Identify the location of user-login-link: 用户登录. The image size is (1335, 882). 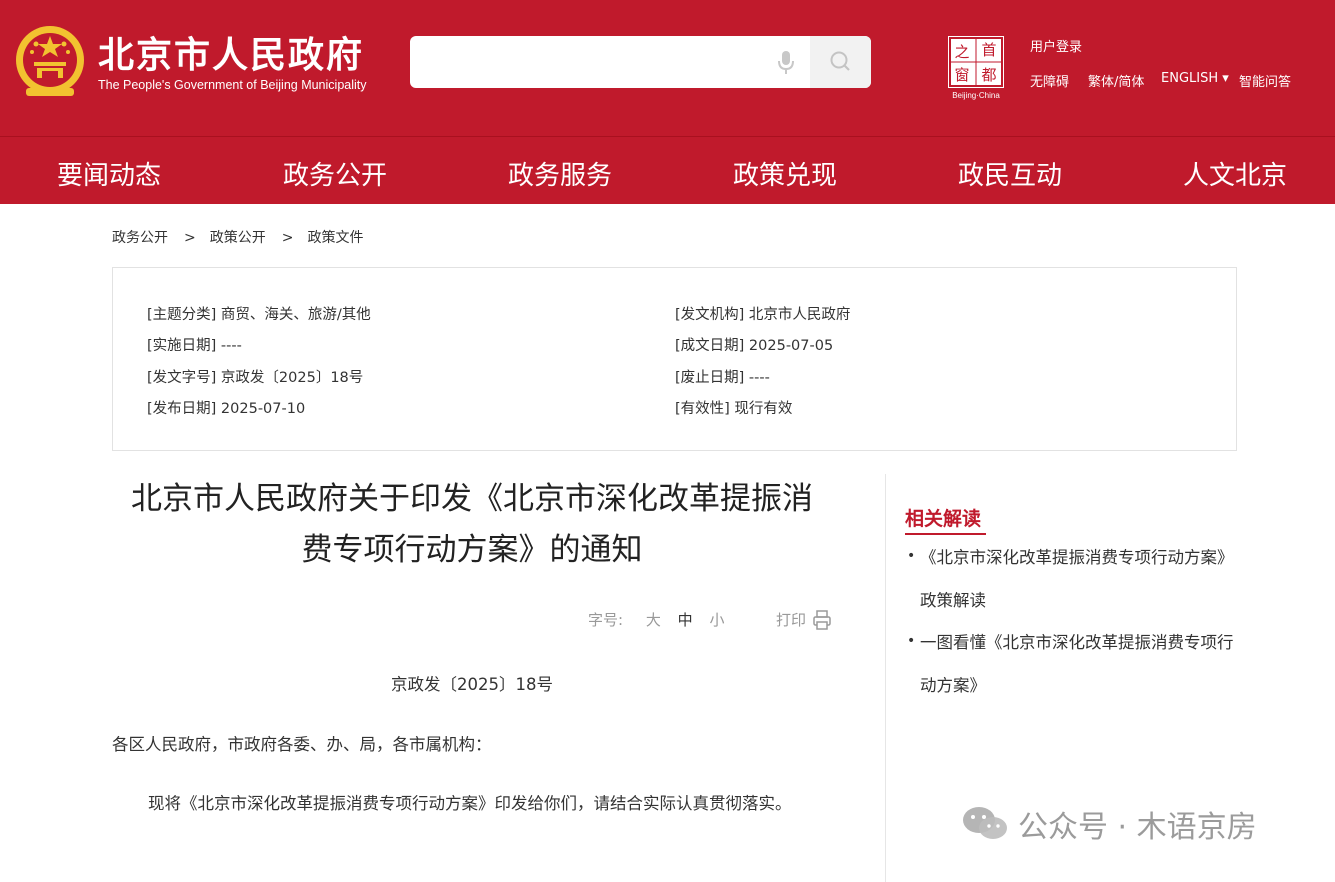
(1056, 45).